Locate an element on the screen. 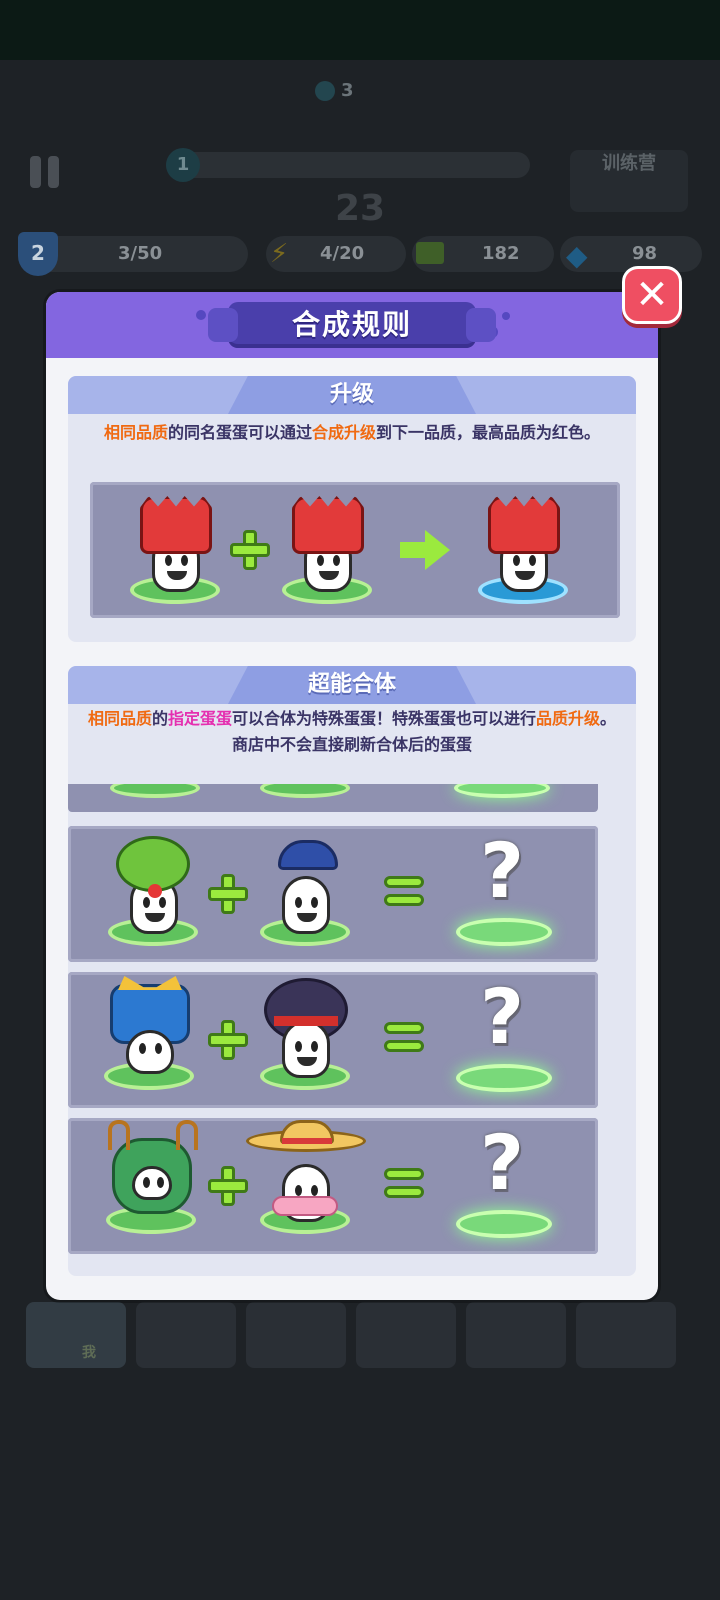 This screenshot has width=720, height=1600. pause-icon is located at coordinates (35, 172).